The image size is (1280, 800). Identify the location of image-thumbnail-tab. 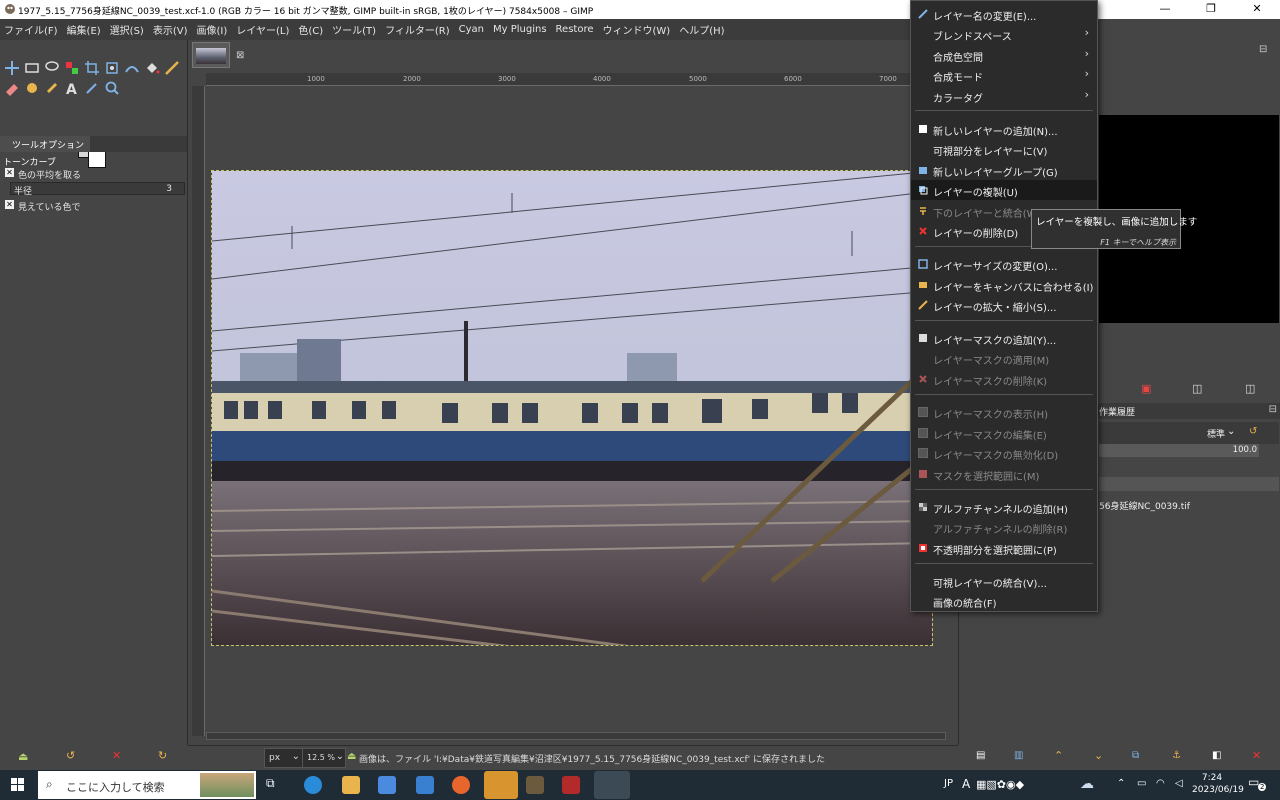
(211, 55).